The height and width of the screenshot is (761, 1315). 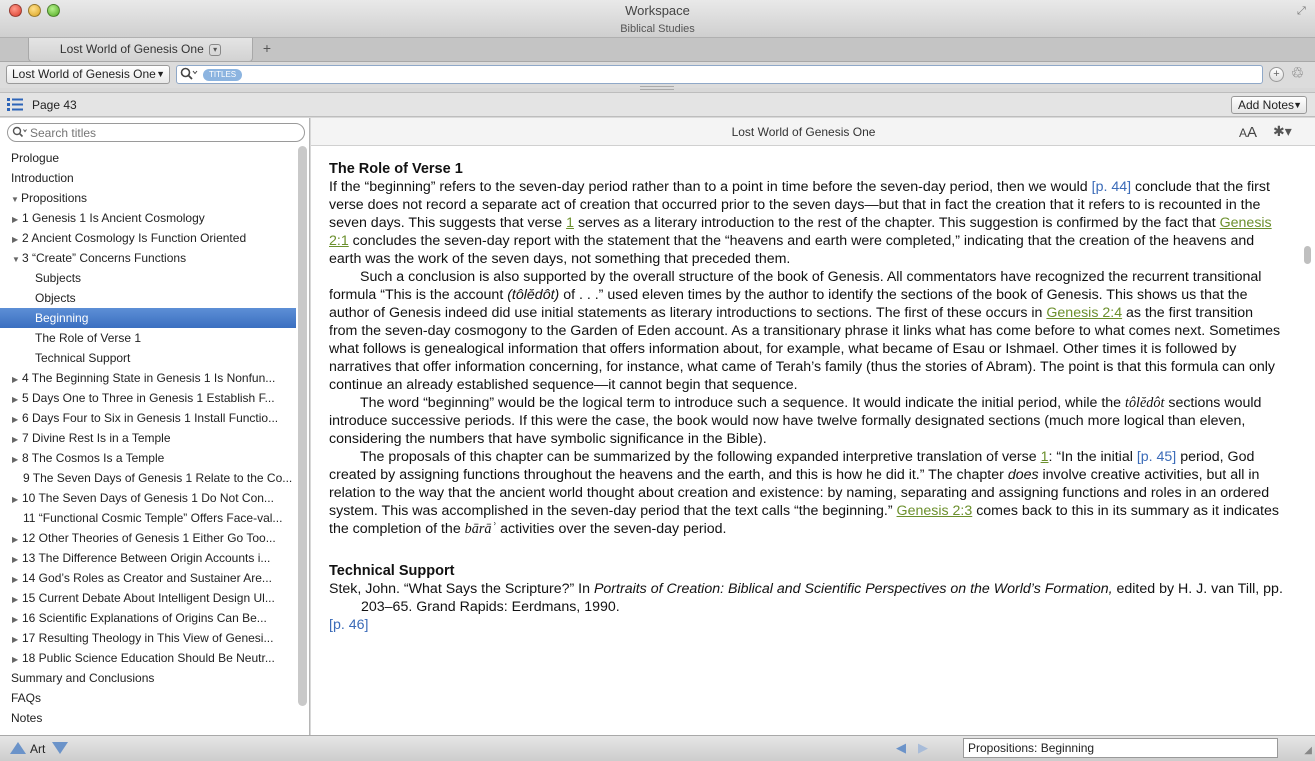 I want to click on sidebar-item-label: 1 Genesis 1 Is Ancient Cosmology, so click(x=113, y=218).